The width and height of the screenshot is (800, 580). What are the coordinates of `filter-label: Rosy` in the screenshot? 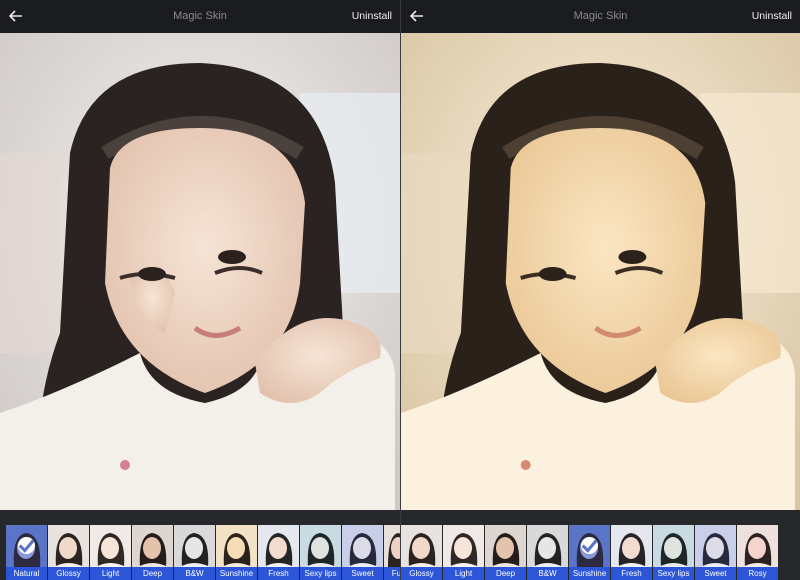 It's located at (757, 573).